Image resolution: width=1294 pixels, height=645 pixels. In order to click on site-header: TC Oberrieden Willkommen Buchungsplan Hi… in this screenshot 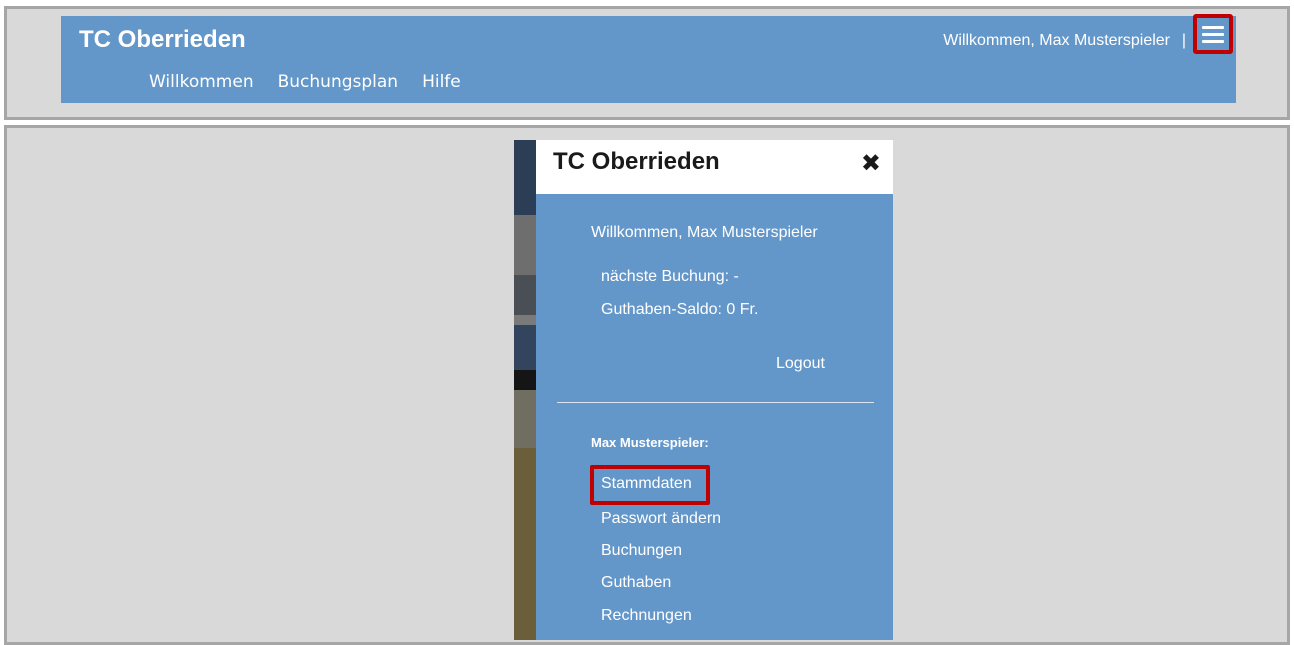, I will do `click(648, 58)`.